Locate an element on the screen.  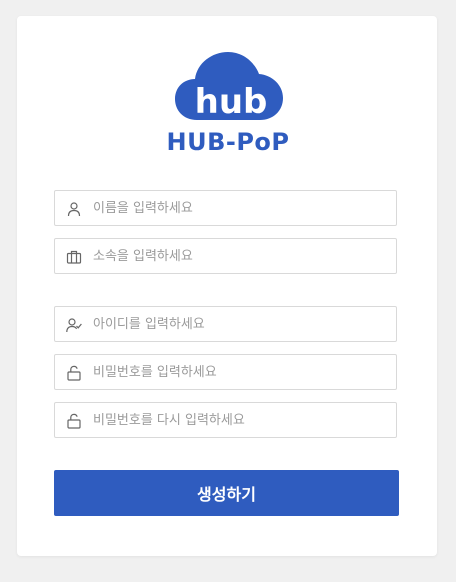
brand-logo: hub HUB-PoP is located at coordinates (228, 103).